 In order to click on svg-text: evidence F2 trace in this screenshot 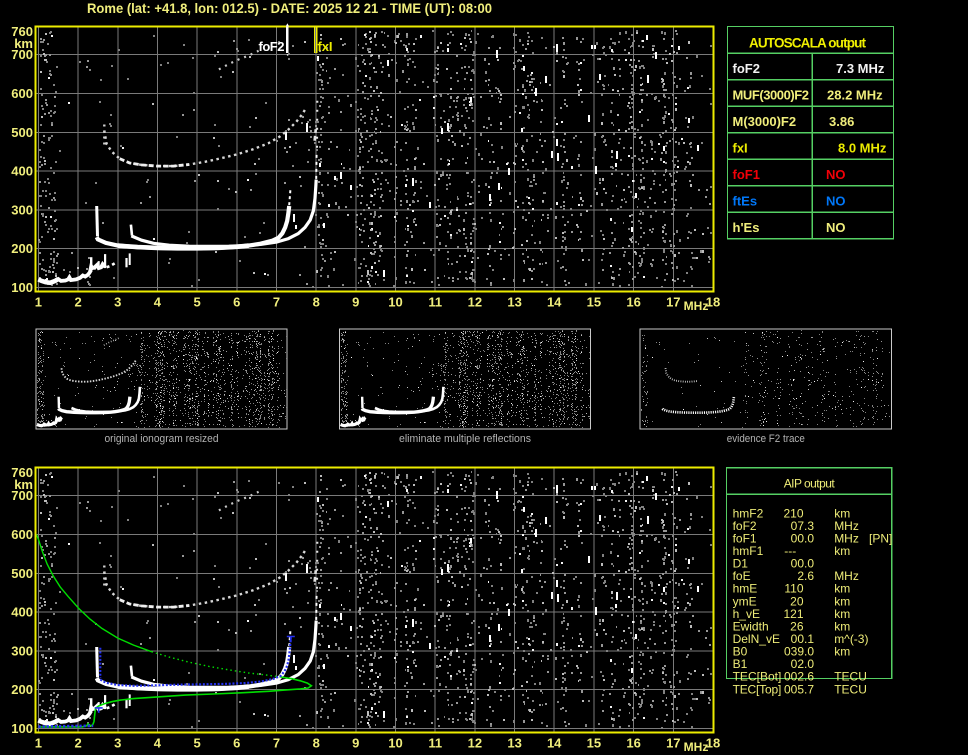, I will do `click(766, 439)`.